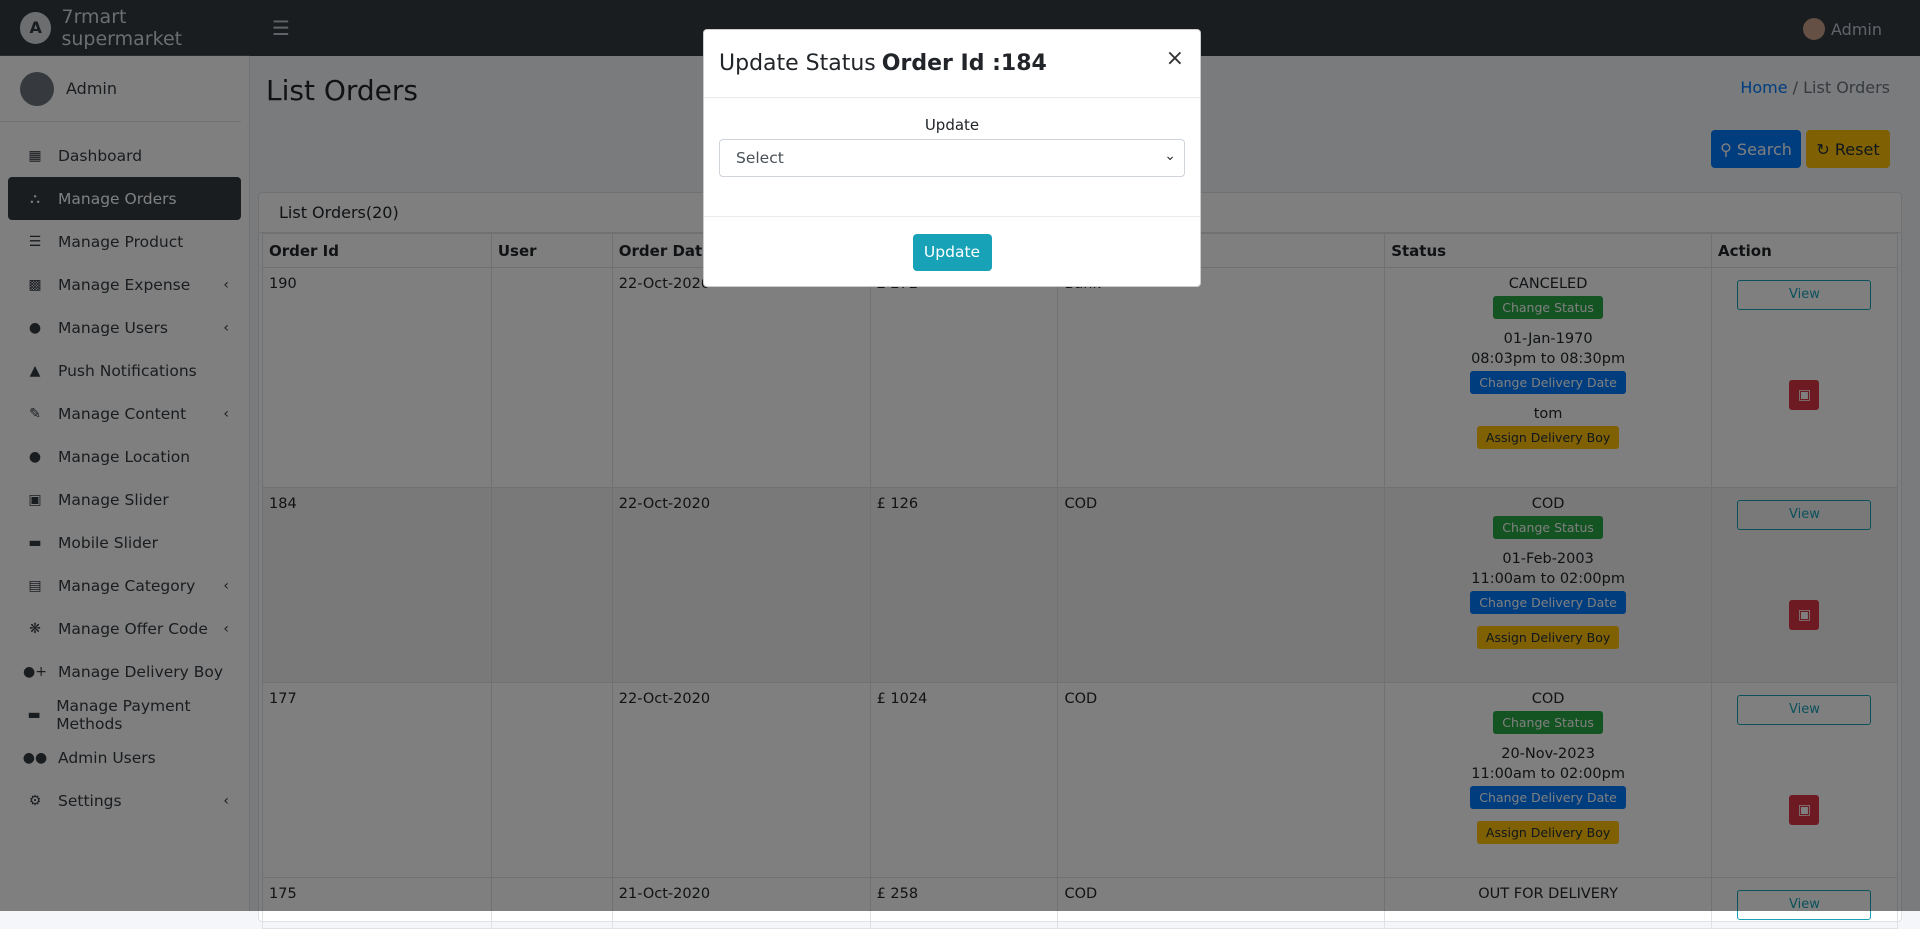 The width and height of the screenshot is (1920, 929). I want to click on modal-footer: Update, so click(952, 252).